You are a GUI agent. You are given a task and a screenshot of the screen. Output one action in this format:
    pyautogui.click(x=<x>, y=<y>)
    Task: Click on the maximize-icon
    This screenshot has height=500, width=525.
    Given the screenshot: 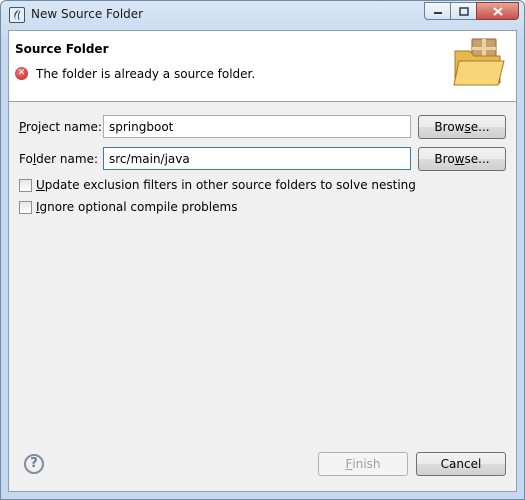 What is the action you would take?
    pyautogui.click(x=463, y=11)
    